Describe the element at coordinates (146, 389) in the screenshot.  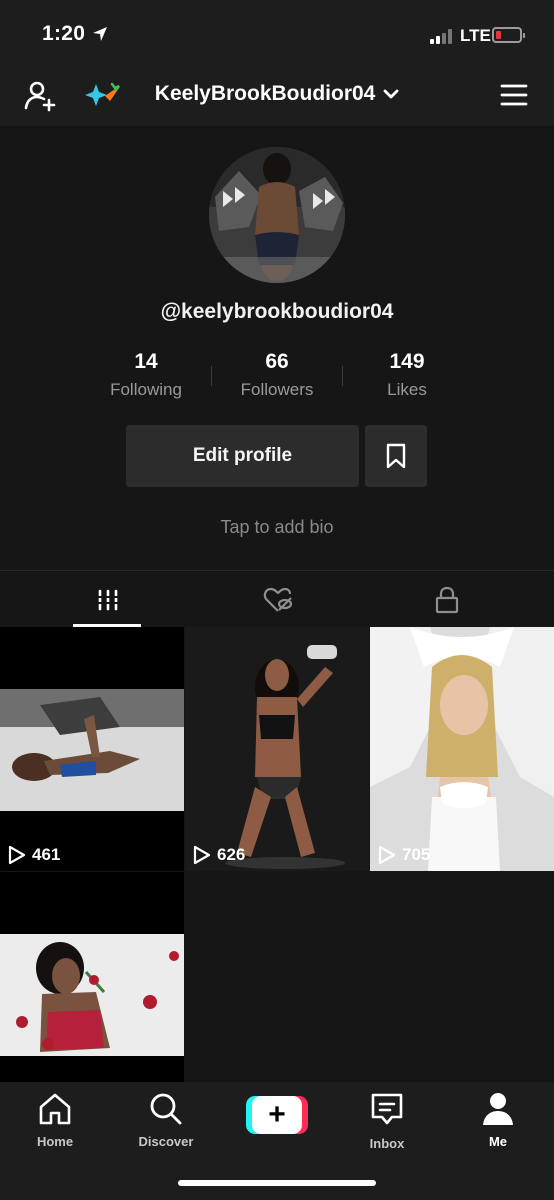
I see `following-label: Following` at that location.